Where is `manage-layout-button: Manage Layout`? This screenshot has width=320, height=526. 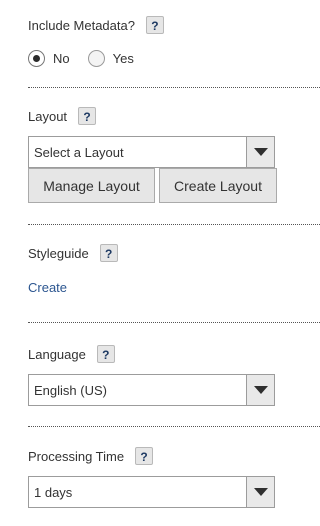 manage-layout-button: Manage Layout is located at coordinates (91, 185).